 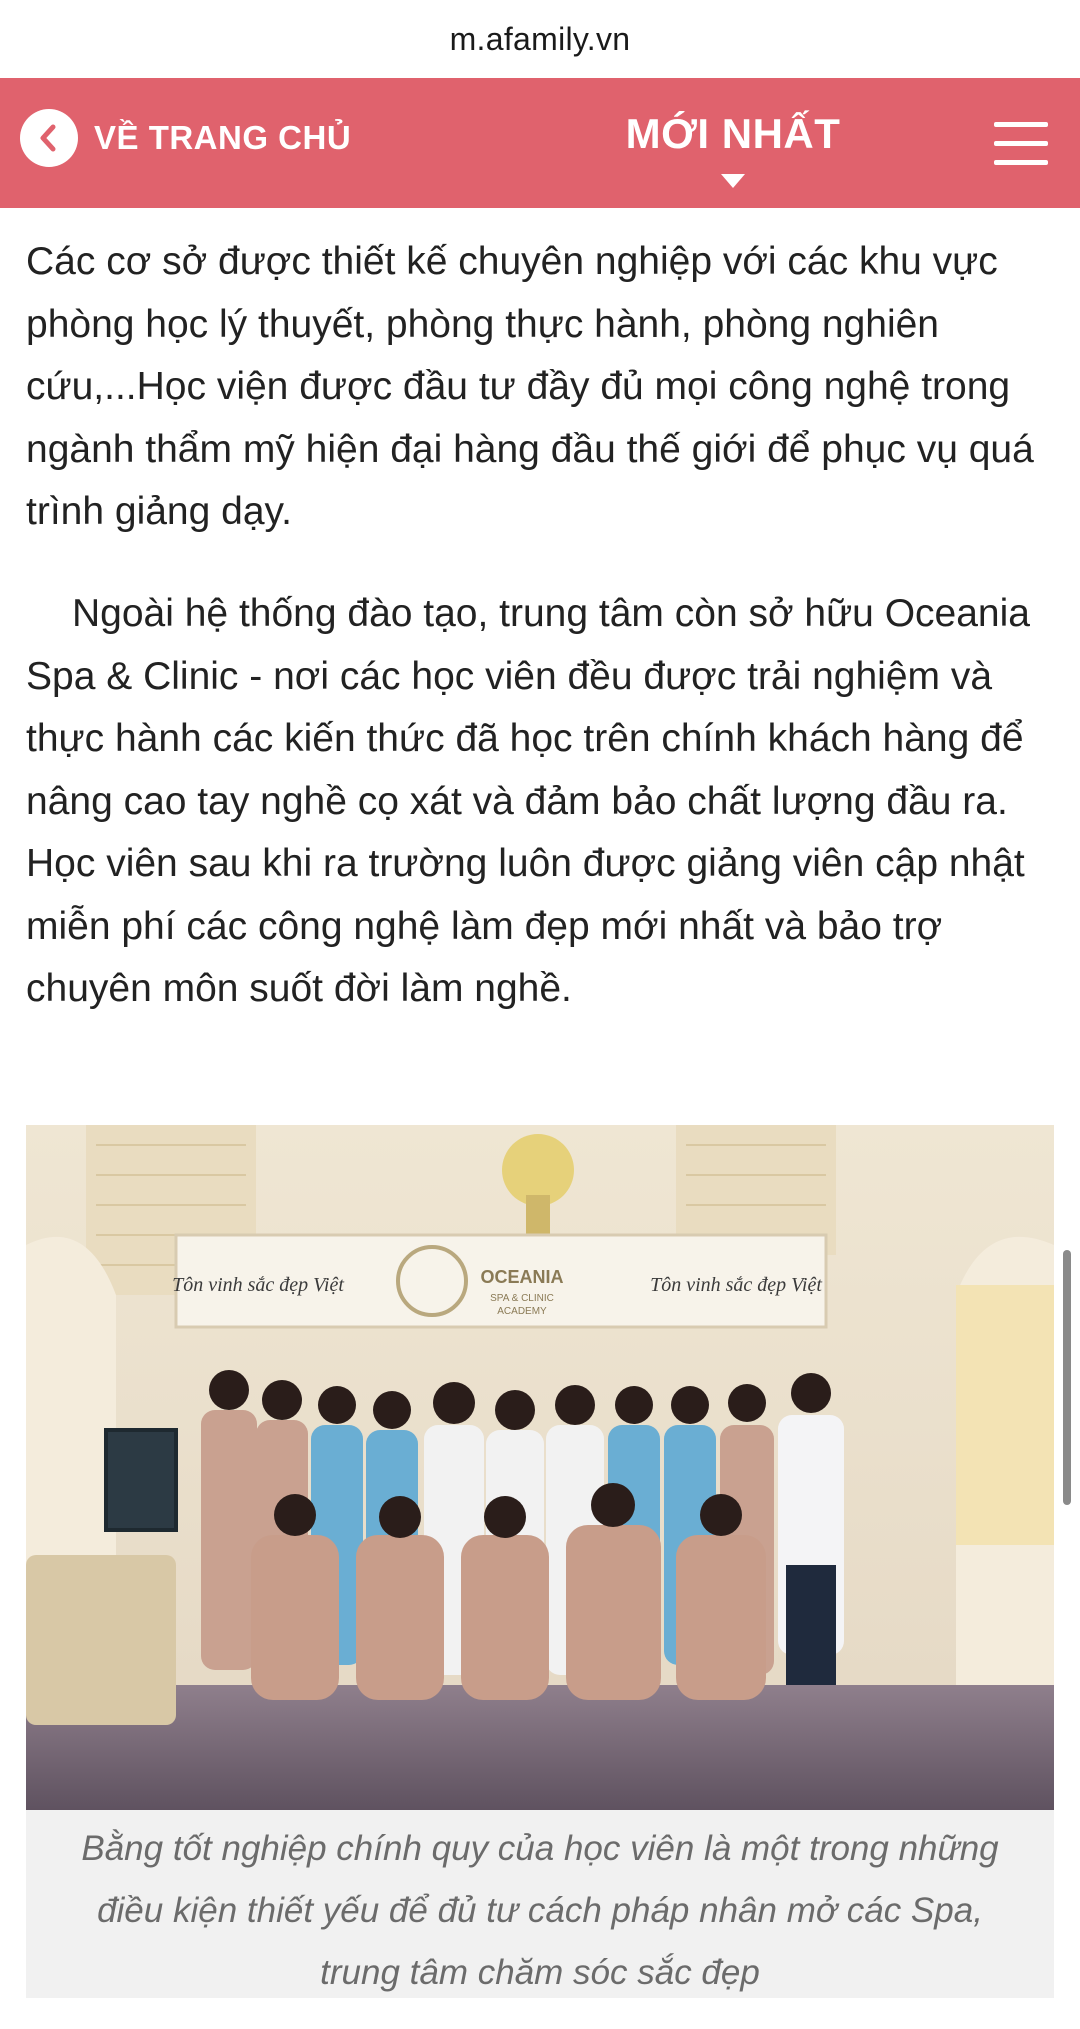 I want to click on url-text: m.afamily.vn, so click(x=540, y=38).